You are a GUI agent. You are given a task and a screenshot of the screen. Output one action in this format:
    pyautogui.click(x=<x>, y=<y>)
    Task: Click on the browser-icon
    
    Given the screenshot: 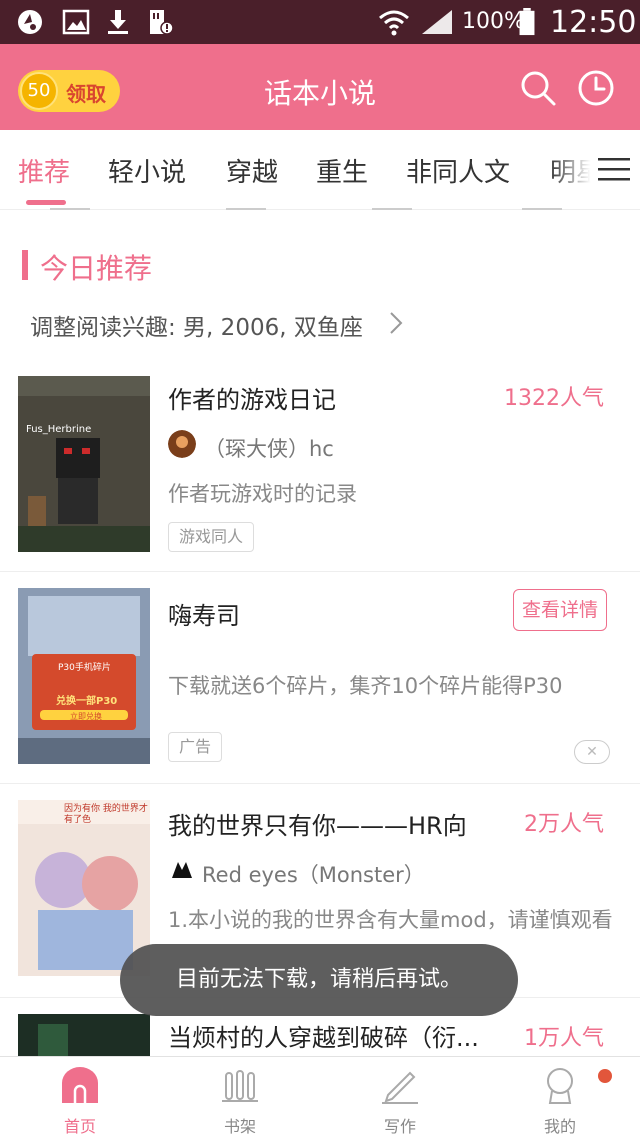 What is the action you would take?
    pyautogui.click(x=30, y=22)
    